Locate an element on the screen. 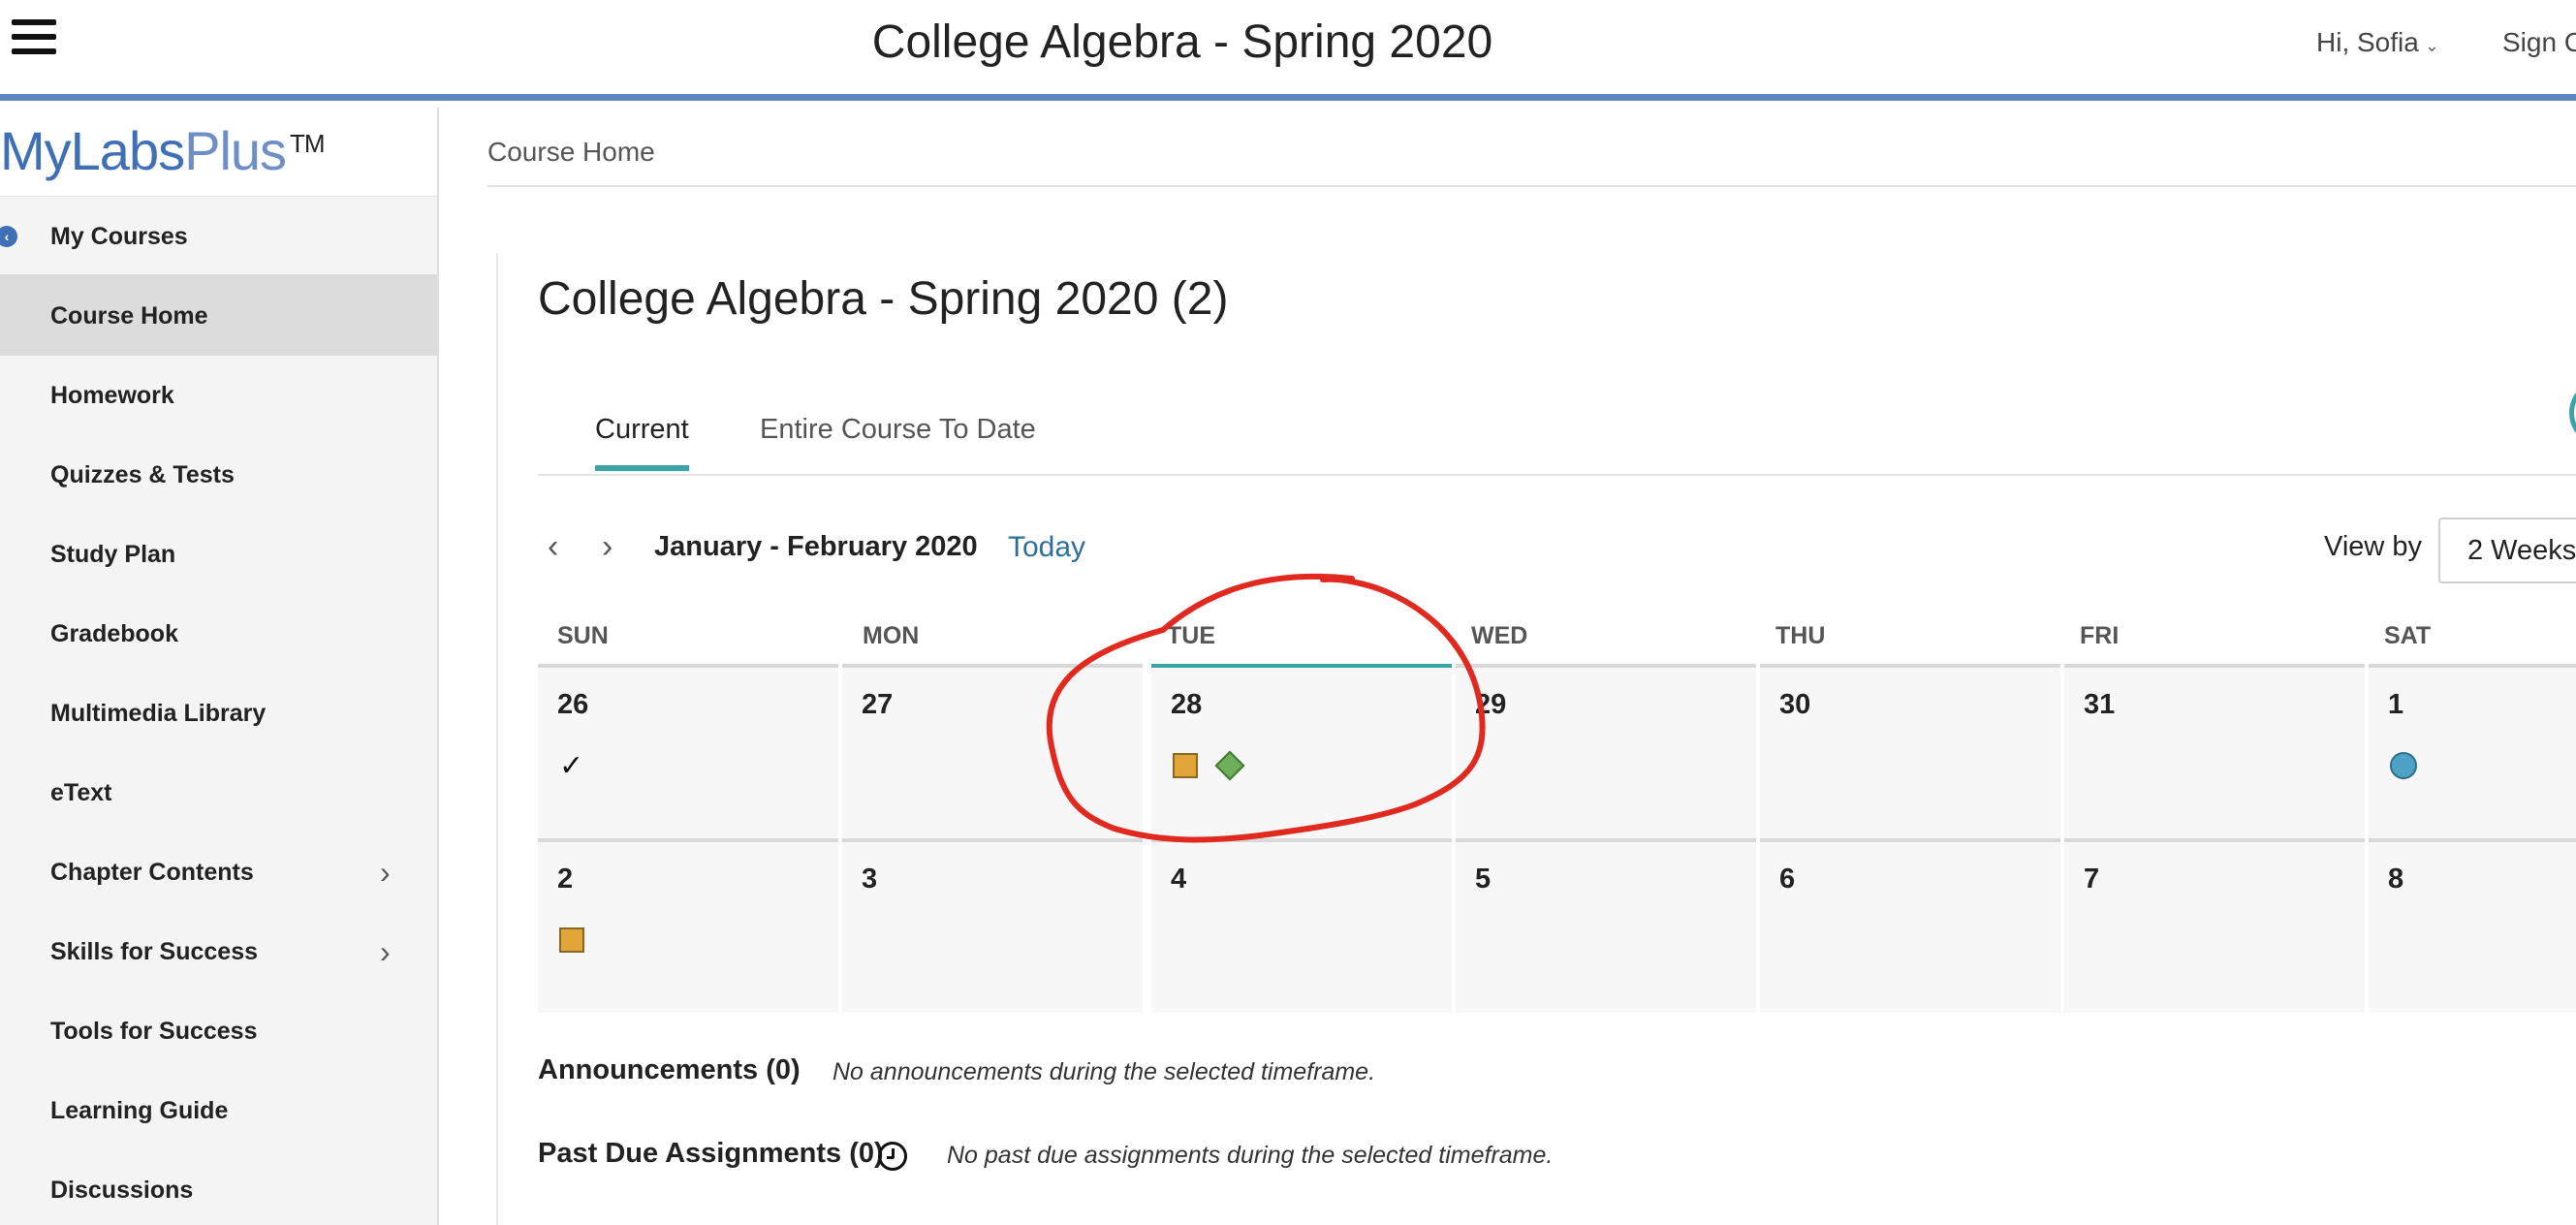 This screenshot has height=1225, width=2576. day-header-mon: MON is located at coordinates (891, 635).